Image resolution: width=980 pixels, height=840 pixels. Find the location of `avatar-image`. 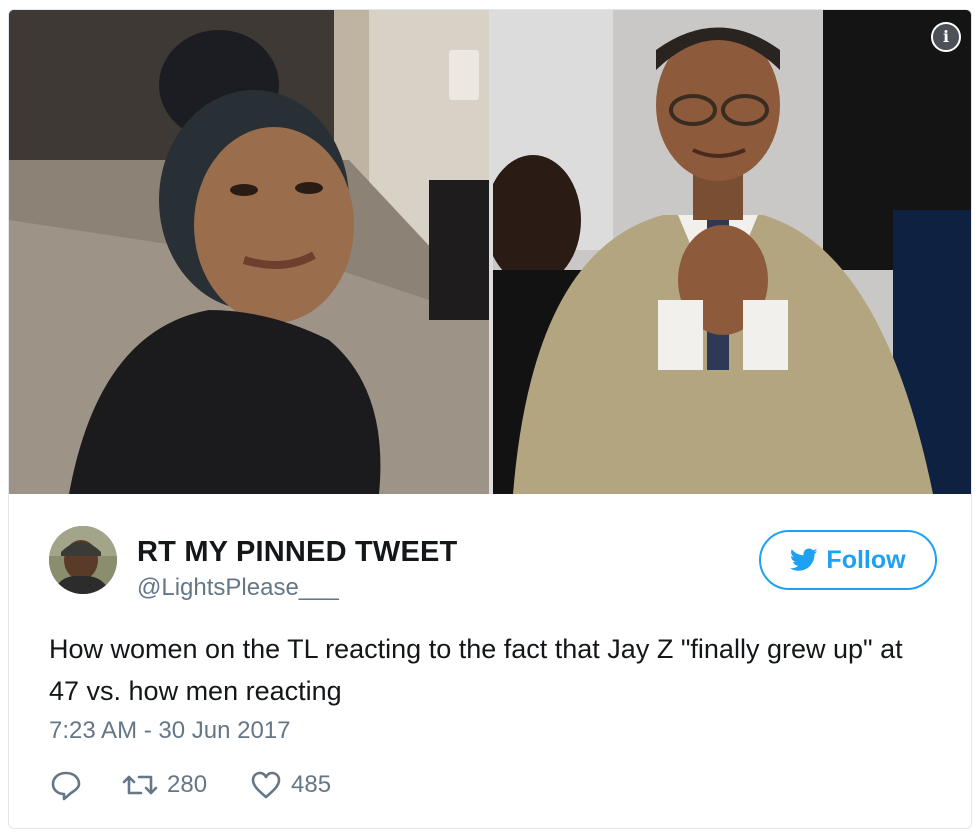

avatar-image is located at coordinates (83, 560).